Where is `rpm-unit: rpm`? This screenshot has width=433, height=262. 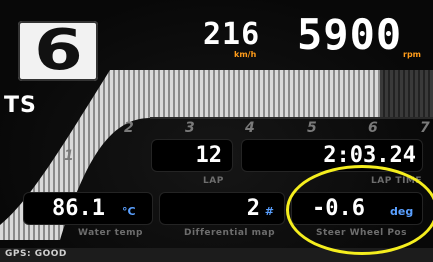 rpm-unit: rpm is located at coordinates (412, 54).